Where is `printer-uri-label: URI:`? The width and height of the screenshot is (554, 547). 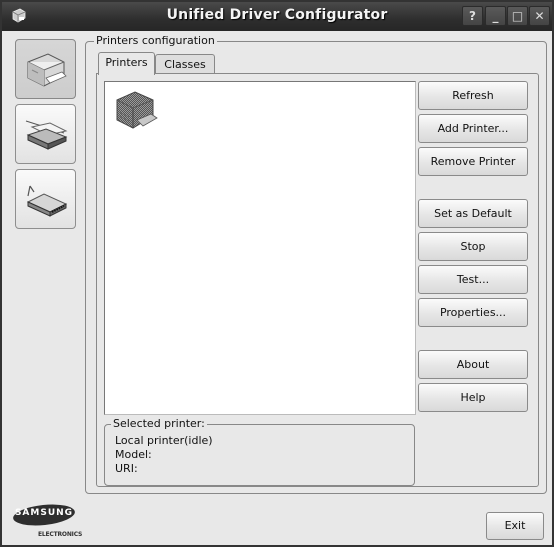
printer-uri-label: URI: is located at coordinates (126, 468).